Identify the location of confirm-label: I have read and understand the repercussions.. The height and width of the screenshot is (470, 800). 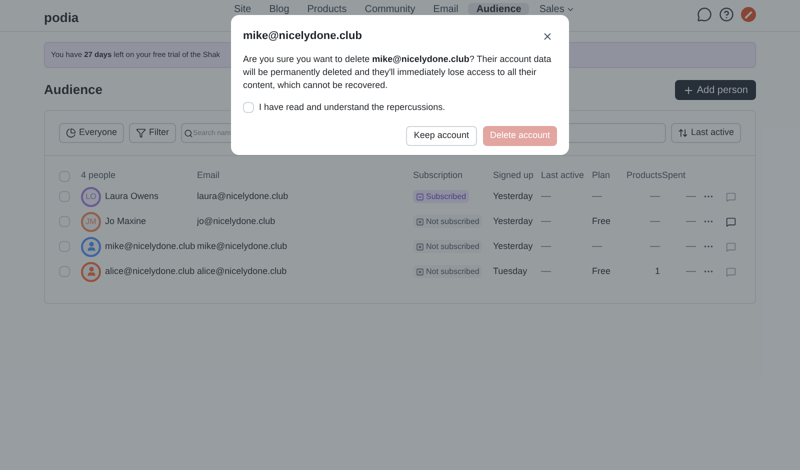
(352, 107).